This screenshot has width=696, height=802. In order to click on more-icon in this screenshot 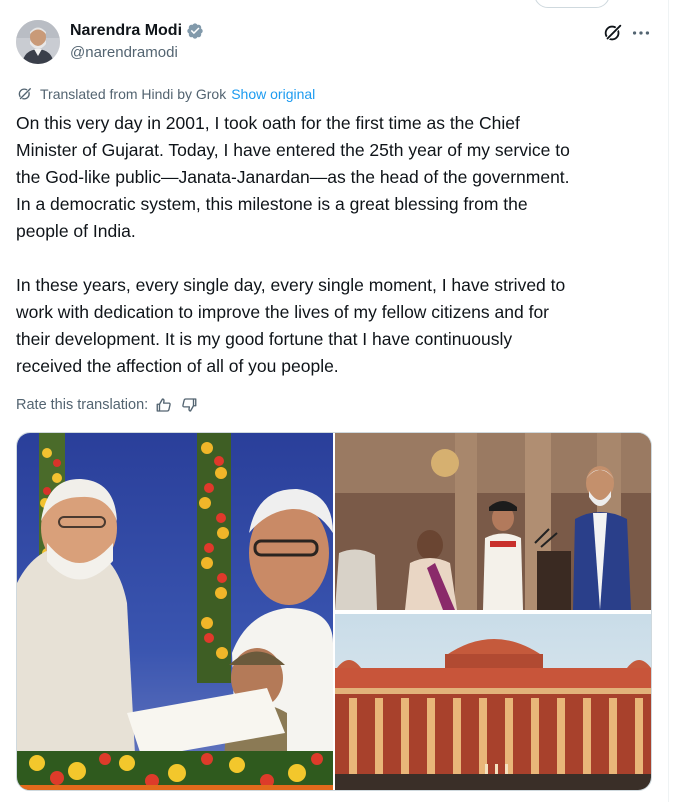, I will do `click(641, 33)`.